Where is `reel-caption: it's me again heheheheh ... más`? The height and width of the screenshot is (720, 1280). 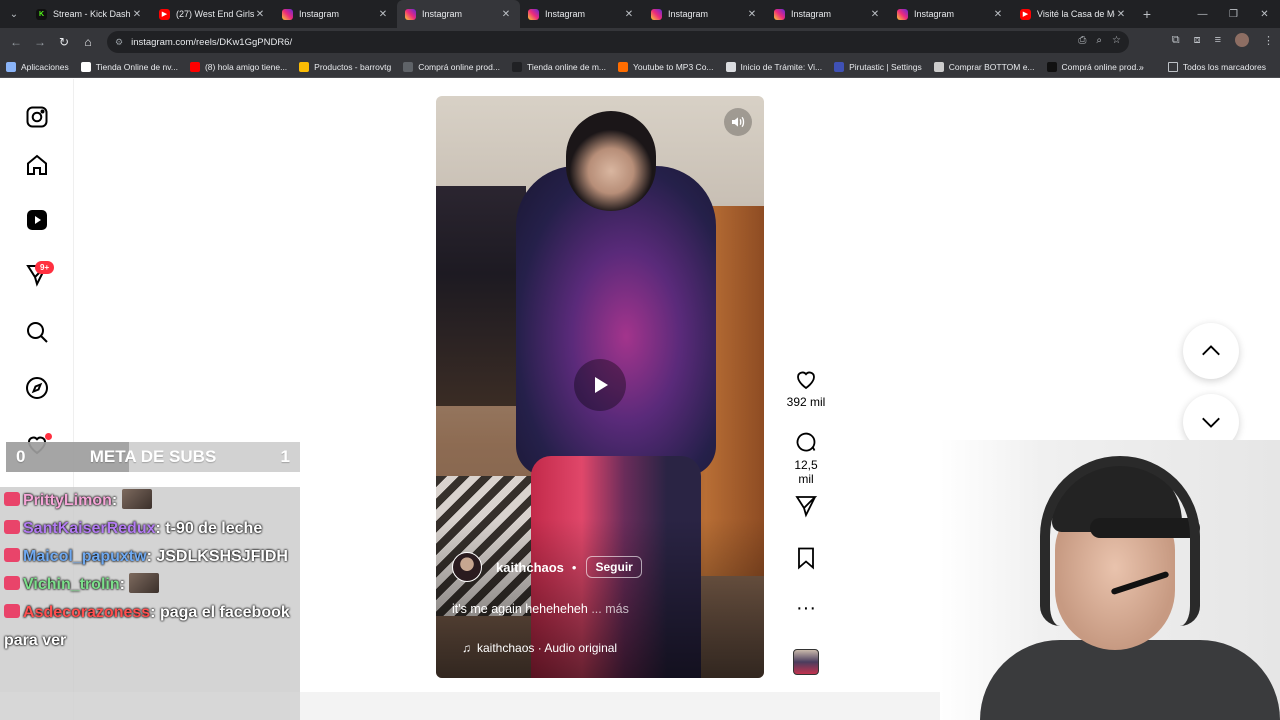
reel-caption: it's me again heheheheh ... más is located at coordinates (540, 609).